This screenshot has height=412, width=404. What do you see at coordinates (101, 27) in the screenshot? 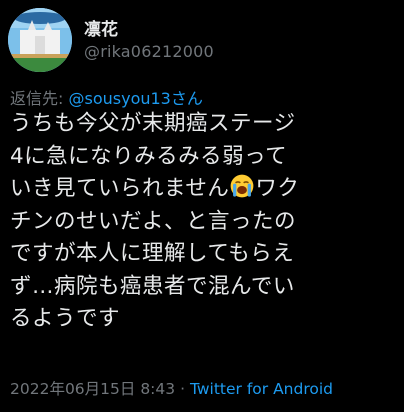
I see `display-name: 凛花` at bounding box center [101, 27].